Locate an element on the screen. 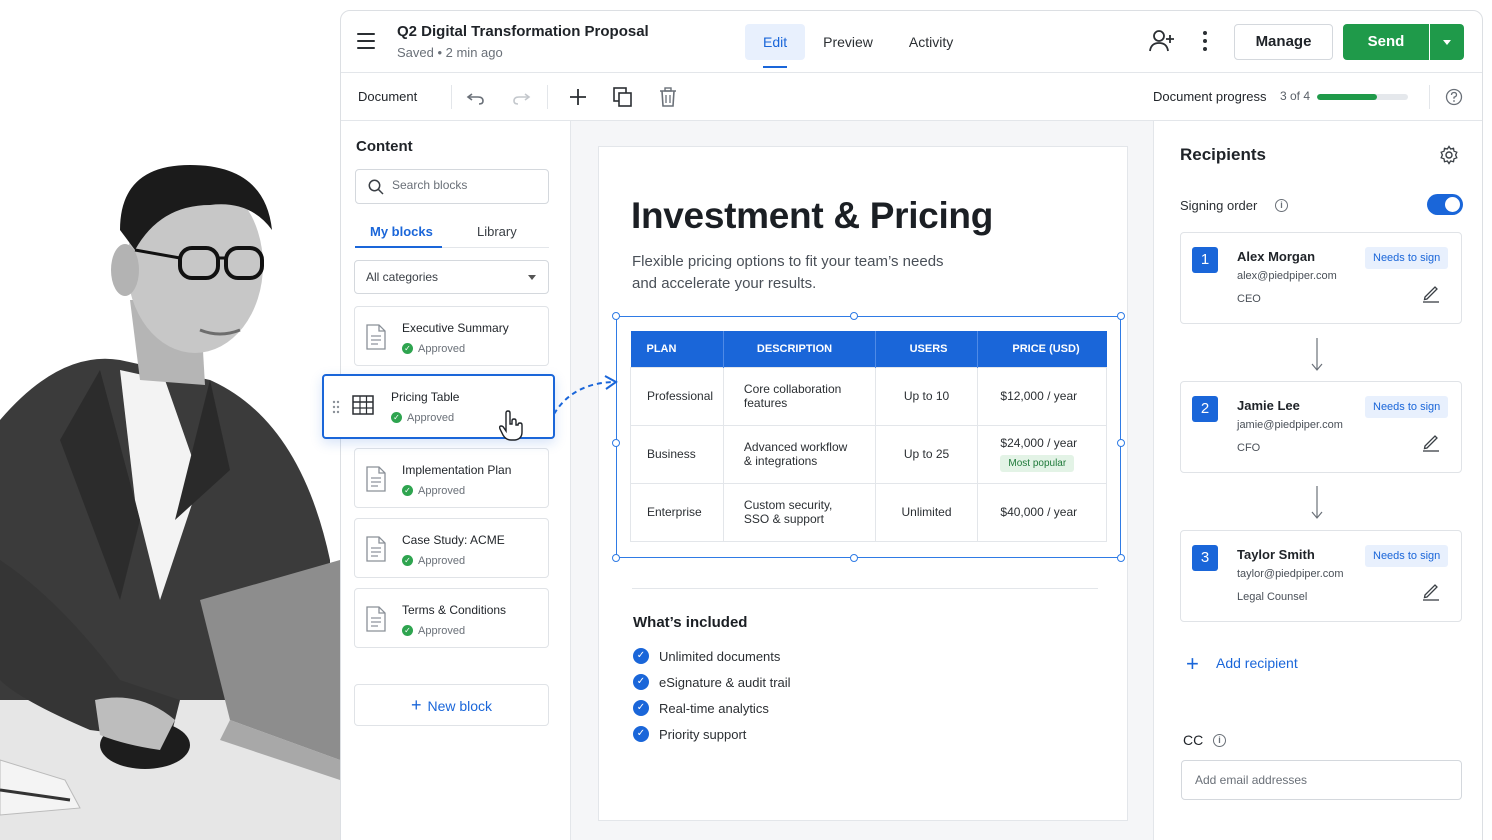  included-item: ✓ eSignature & audit trail is located at coordinates (712, 682).